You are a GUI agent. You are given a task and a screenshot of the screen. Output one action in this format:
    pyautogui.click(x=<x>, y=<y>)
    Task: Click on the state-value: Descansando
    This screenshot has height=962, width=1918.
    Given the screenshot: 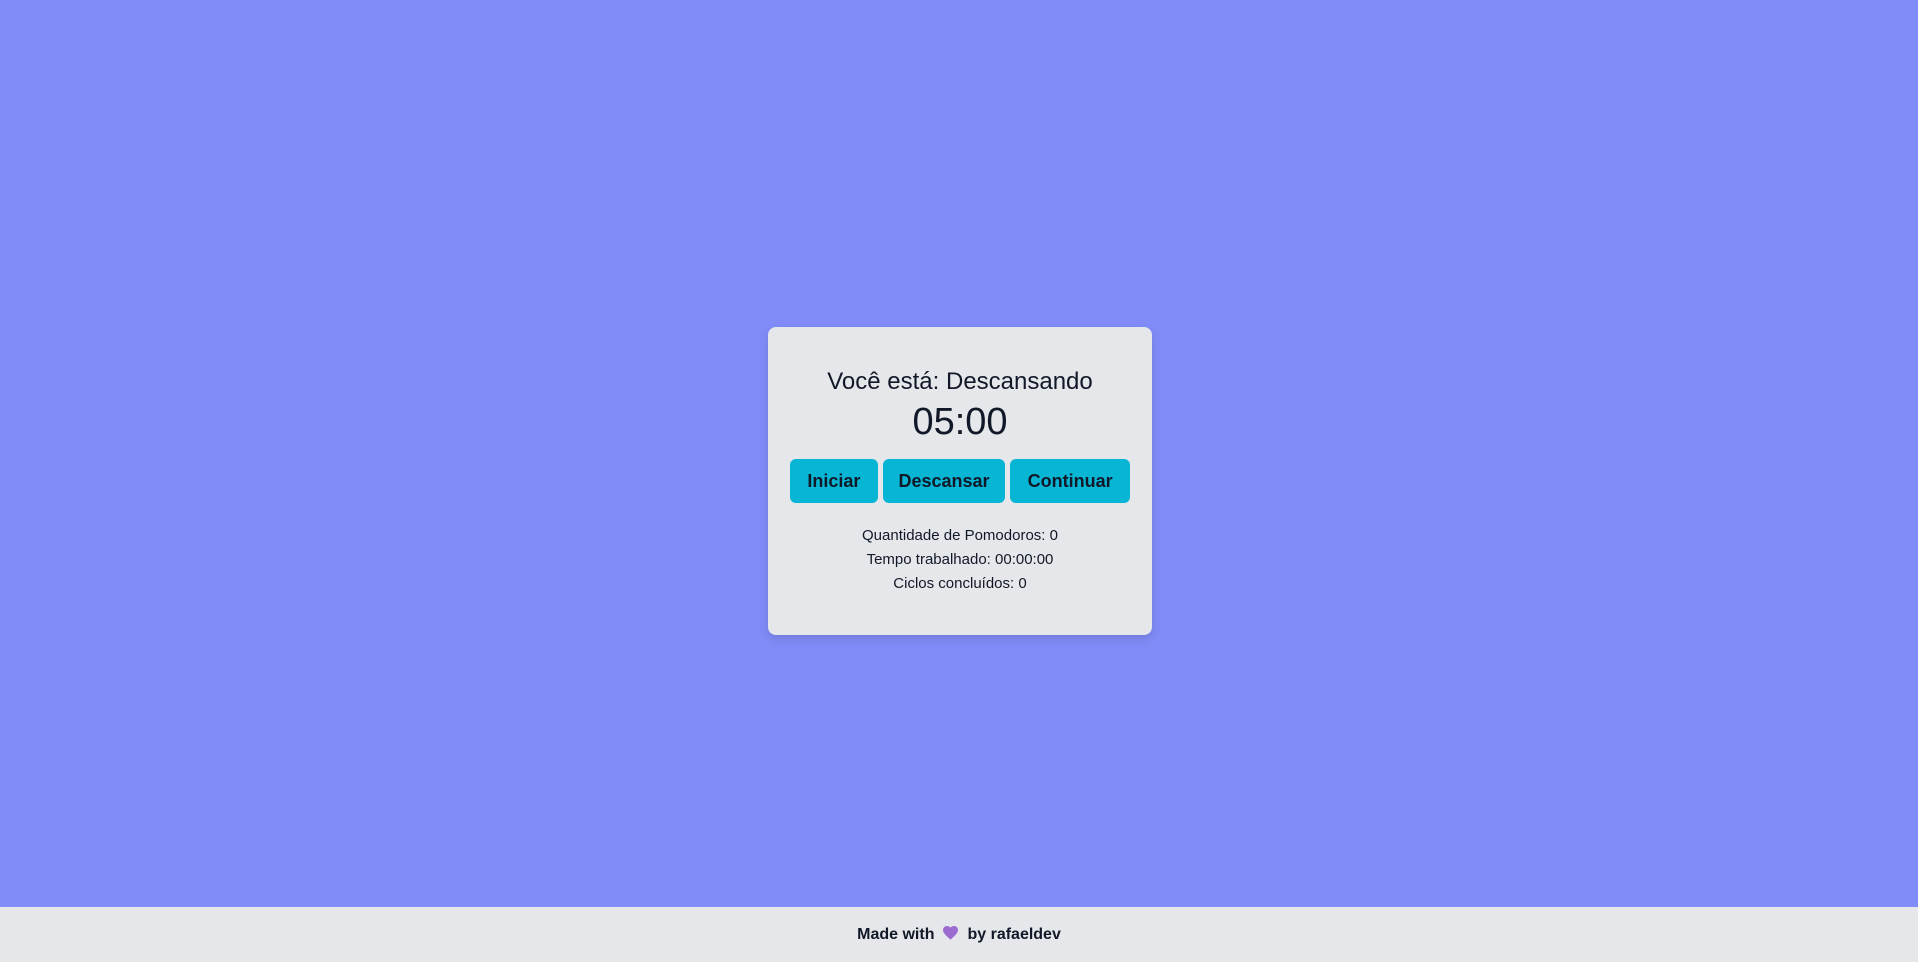 What is the action you would take?
    pyautogui.click(x=1019, y=381)
    